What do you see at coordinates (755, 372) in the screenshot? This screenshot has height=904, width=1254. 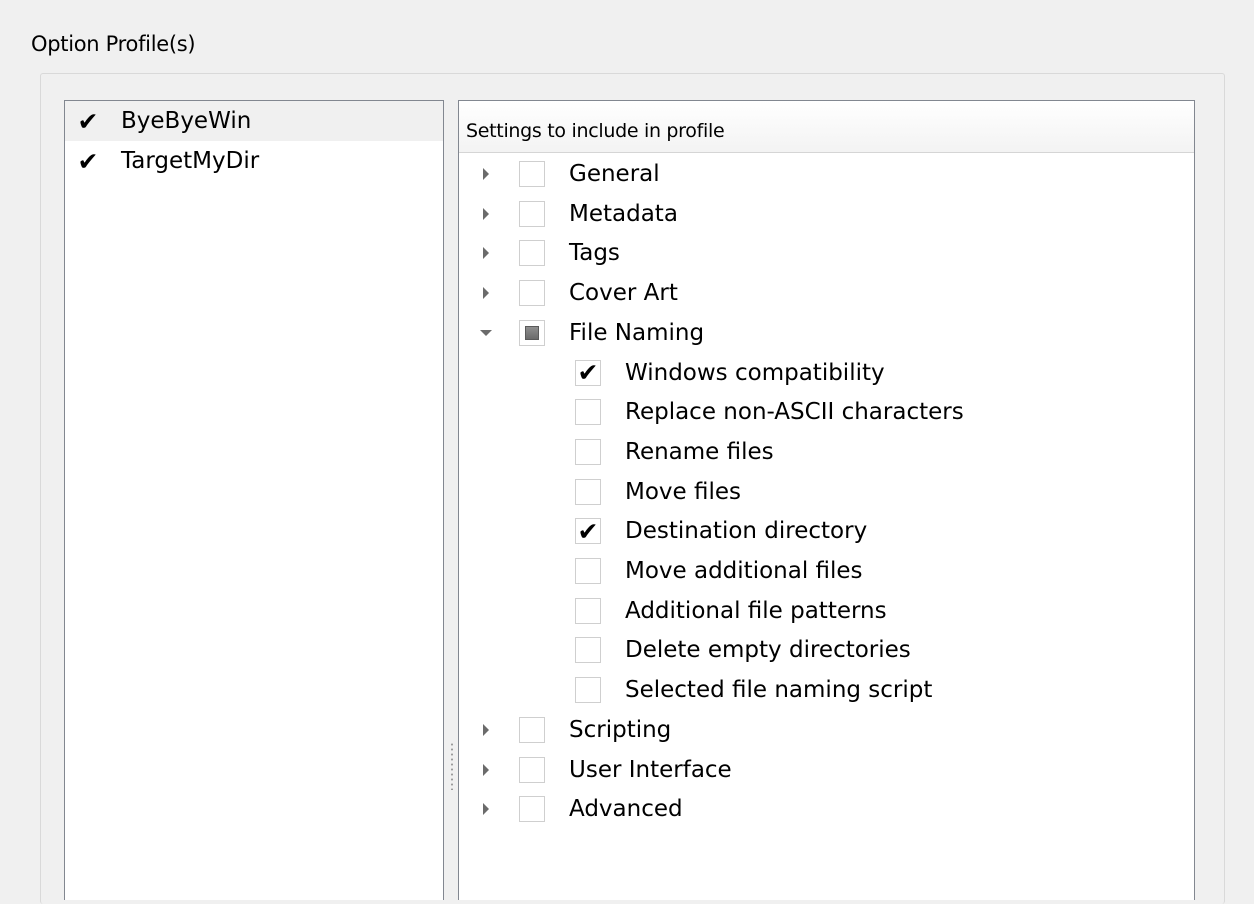 I see `tree-subitem-label: Windows compatibility` at bounding box center [755, 372].